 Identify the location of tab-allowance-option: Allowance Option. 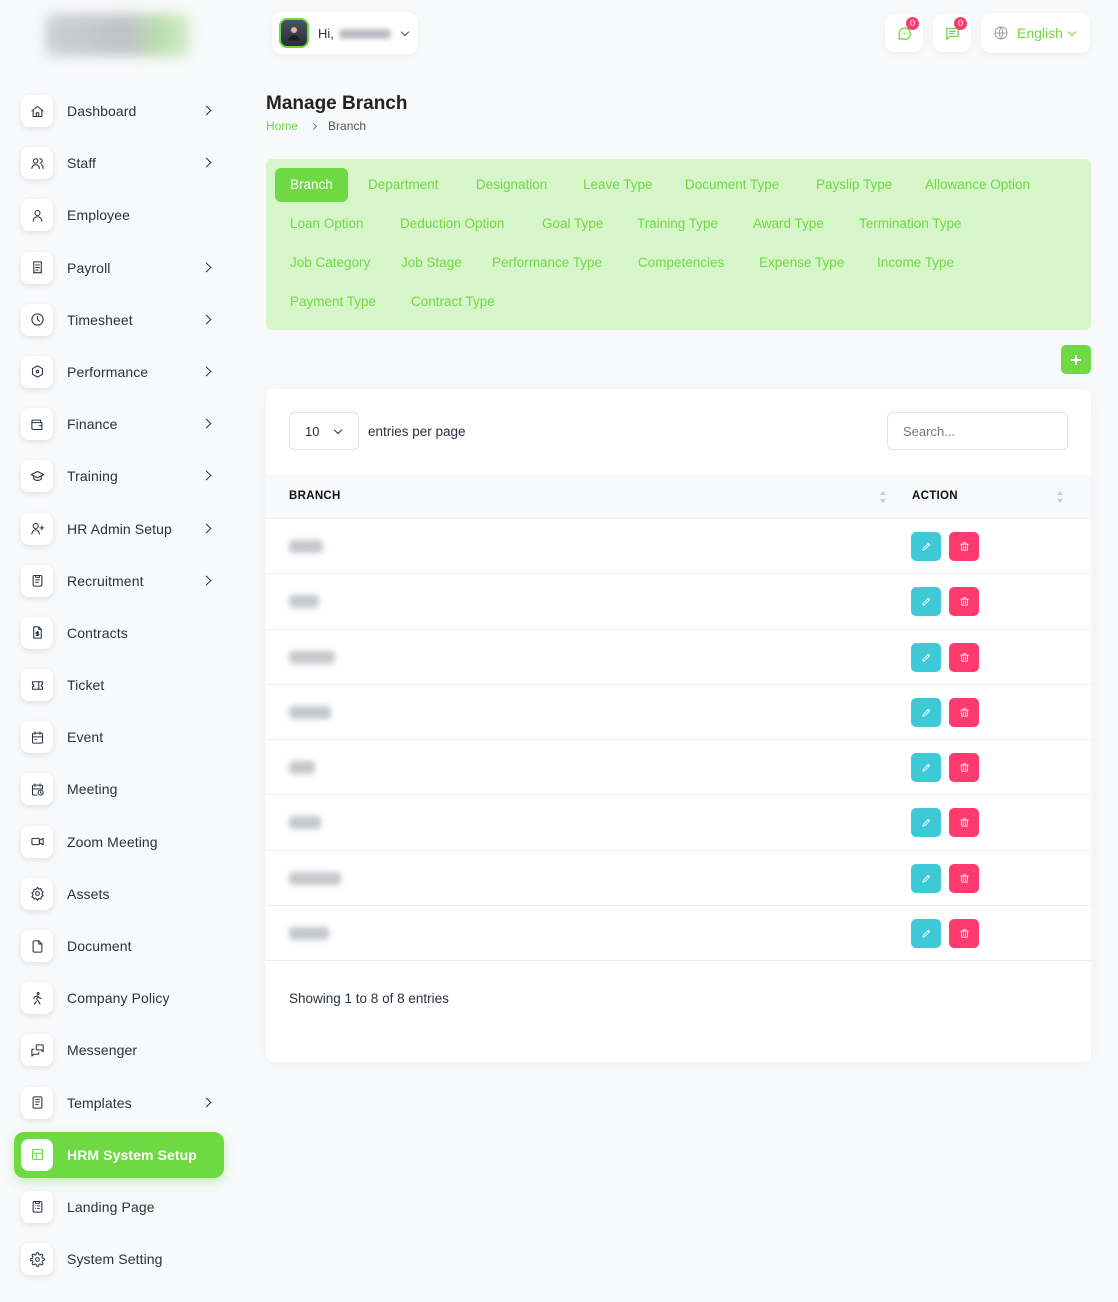
(977, 185).